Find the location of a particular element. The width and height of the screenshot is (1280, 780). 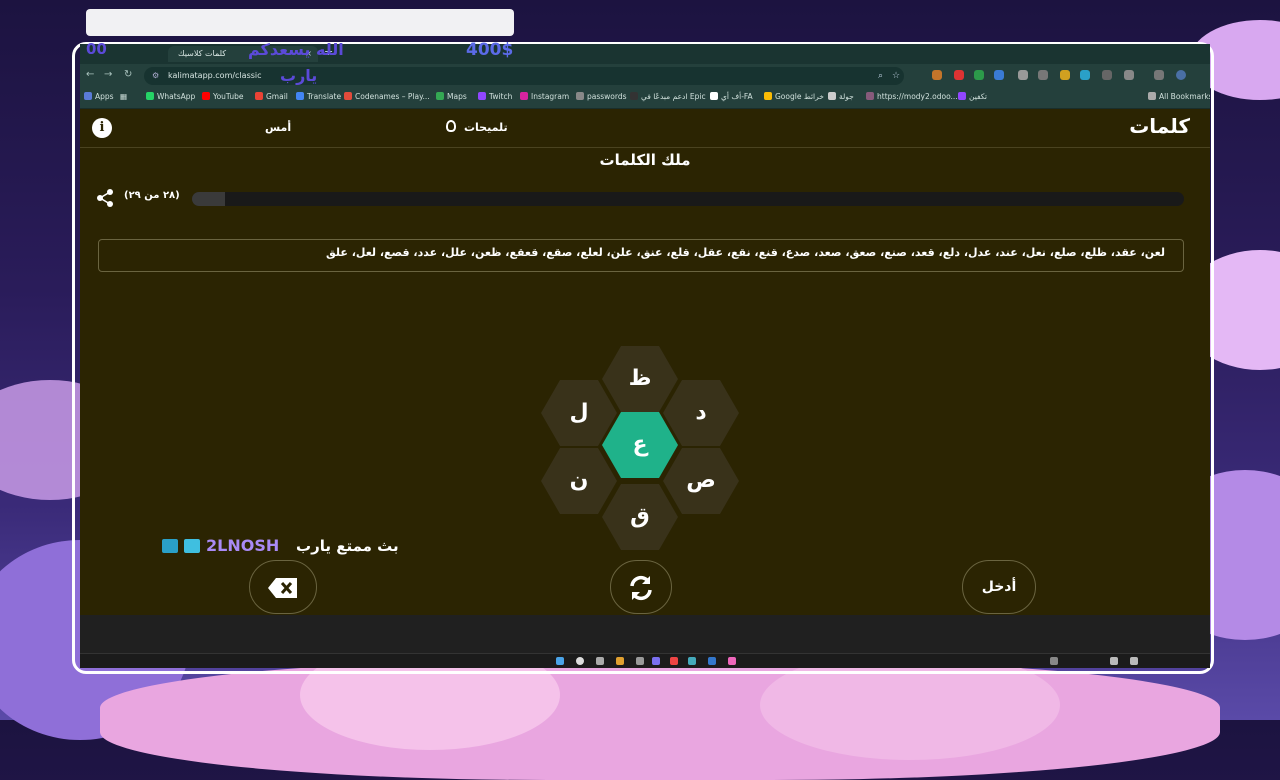

codenames-icon is located at coordinates (348, 96).